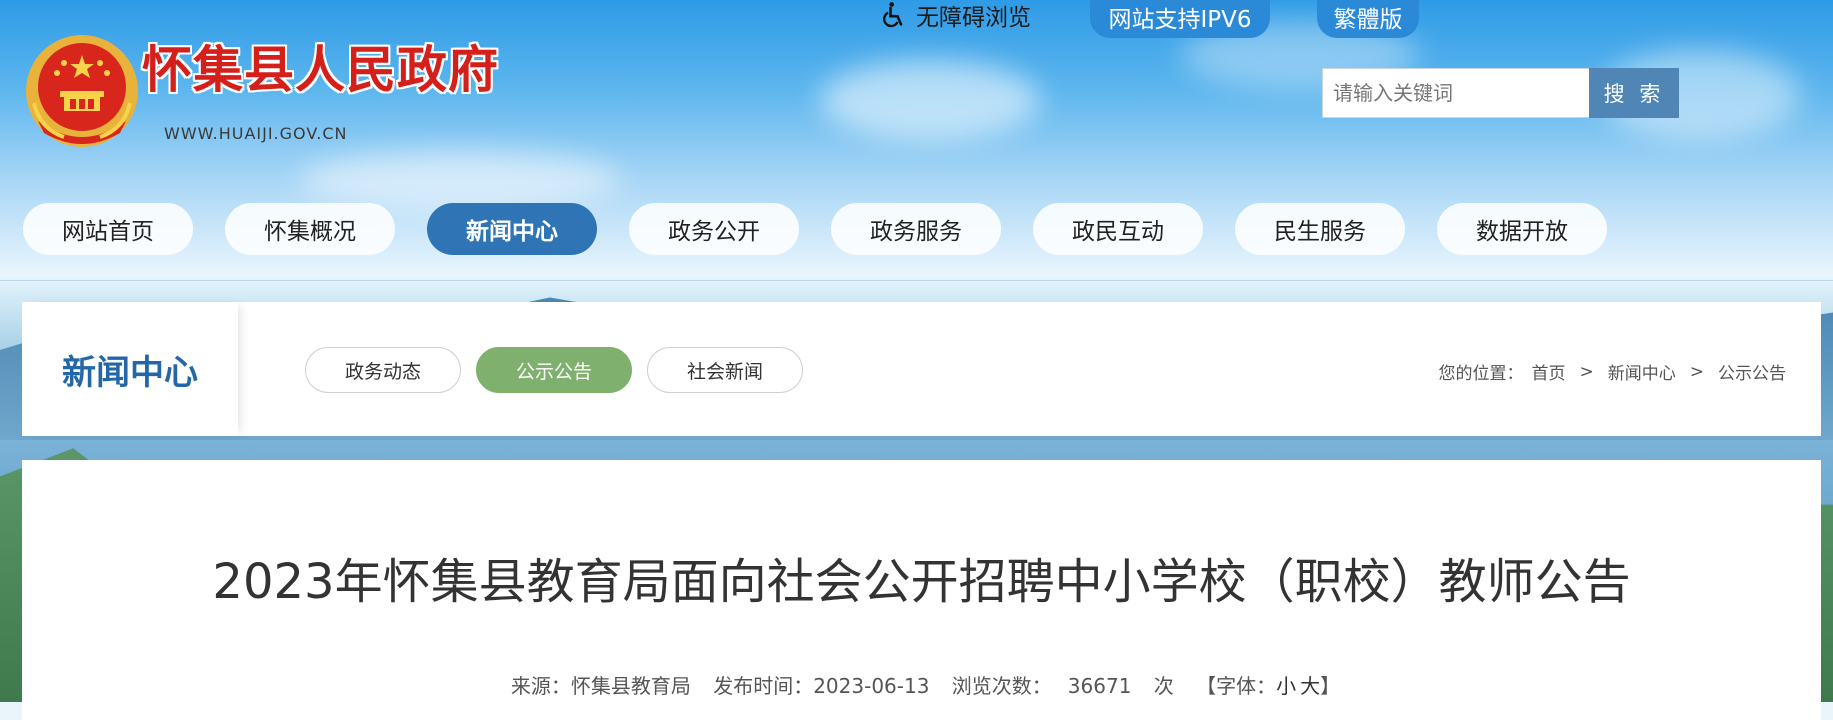  What do you see at coordinates (1455, 93) in the screenshot?
I see `search-input` at bounding box center [1455, 93].